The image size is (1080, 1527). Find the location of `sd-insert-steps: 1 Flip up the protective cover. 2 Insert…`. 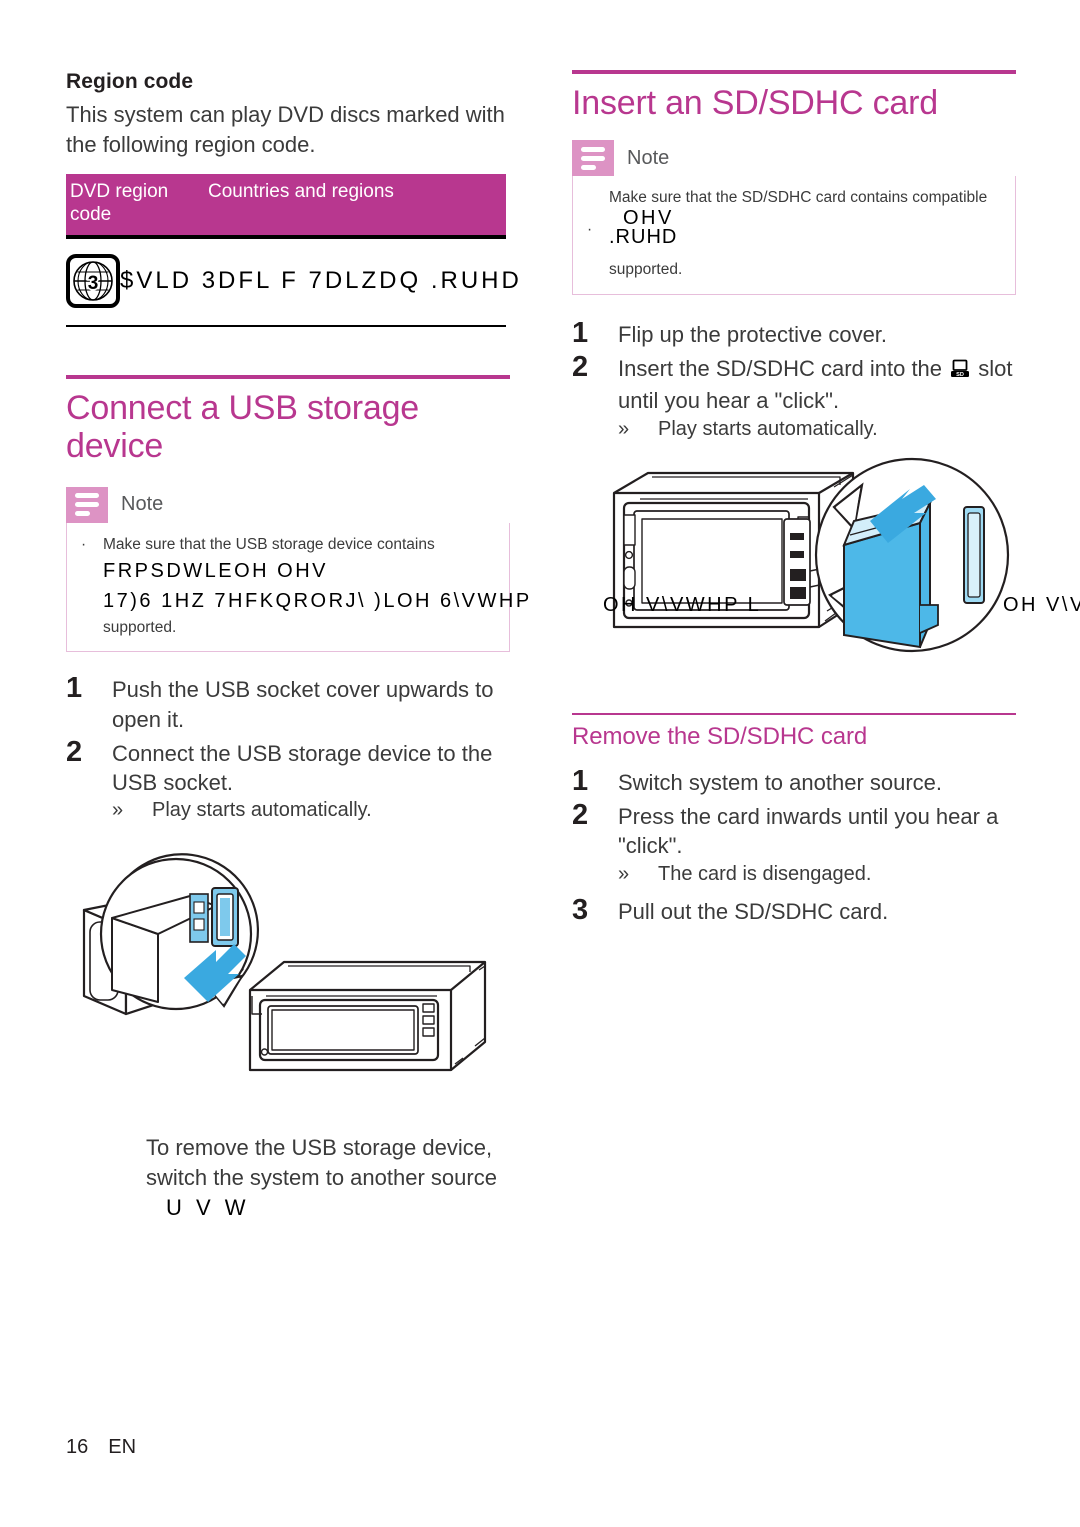

sd-insert-steps: 1 Flip up the protective cover. 2 Insert… is located at coordinates (794, 379).